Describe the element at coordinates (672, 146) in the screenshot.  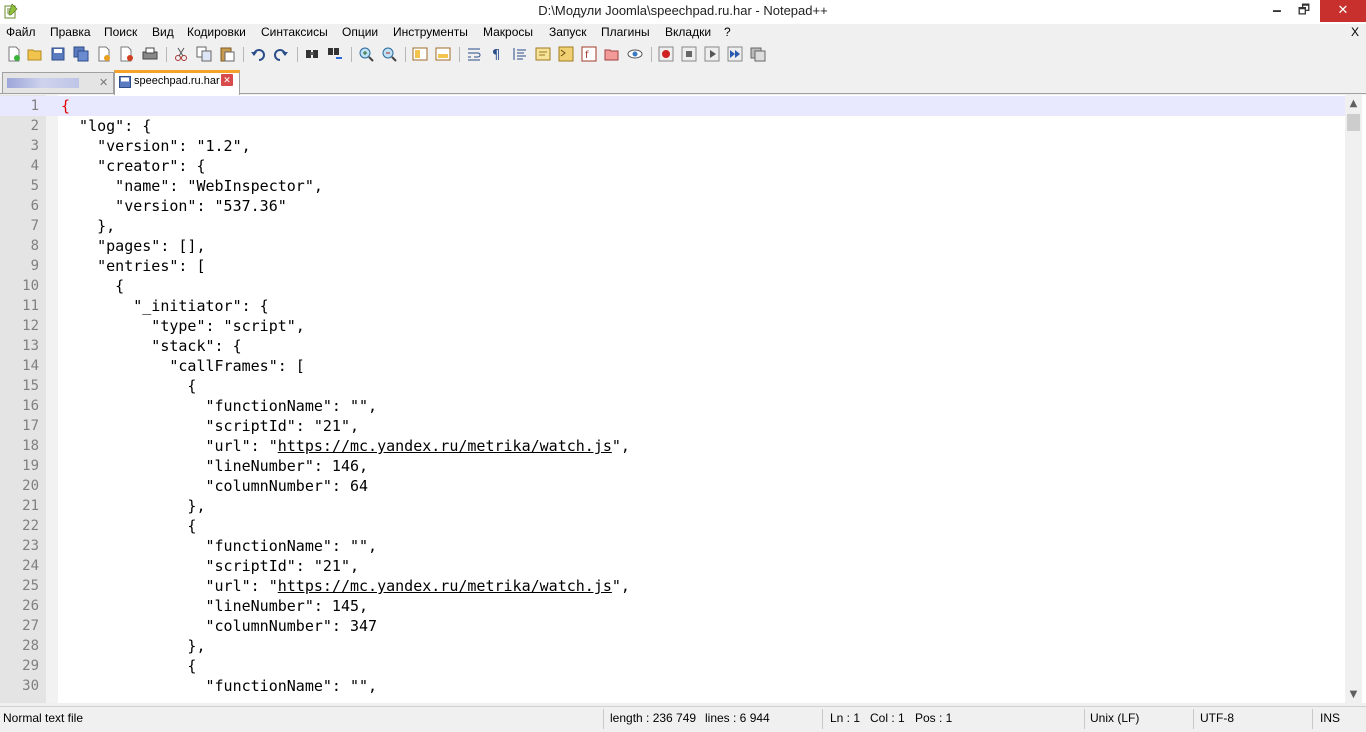
I see `code-line: 3 "version": "1.2",` at that location.